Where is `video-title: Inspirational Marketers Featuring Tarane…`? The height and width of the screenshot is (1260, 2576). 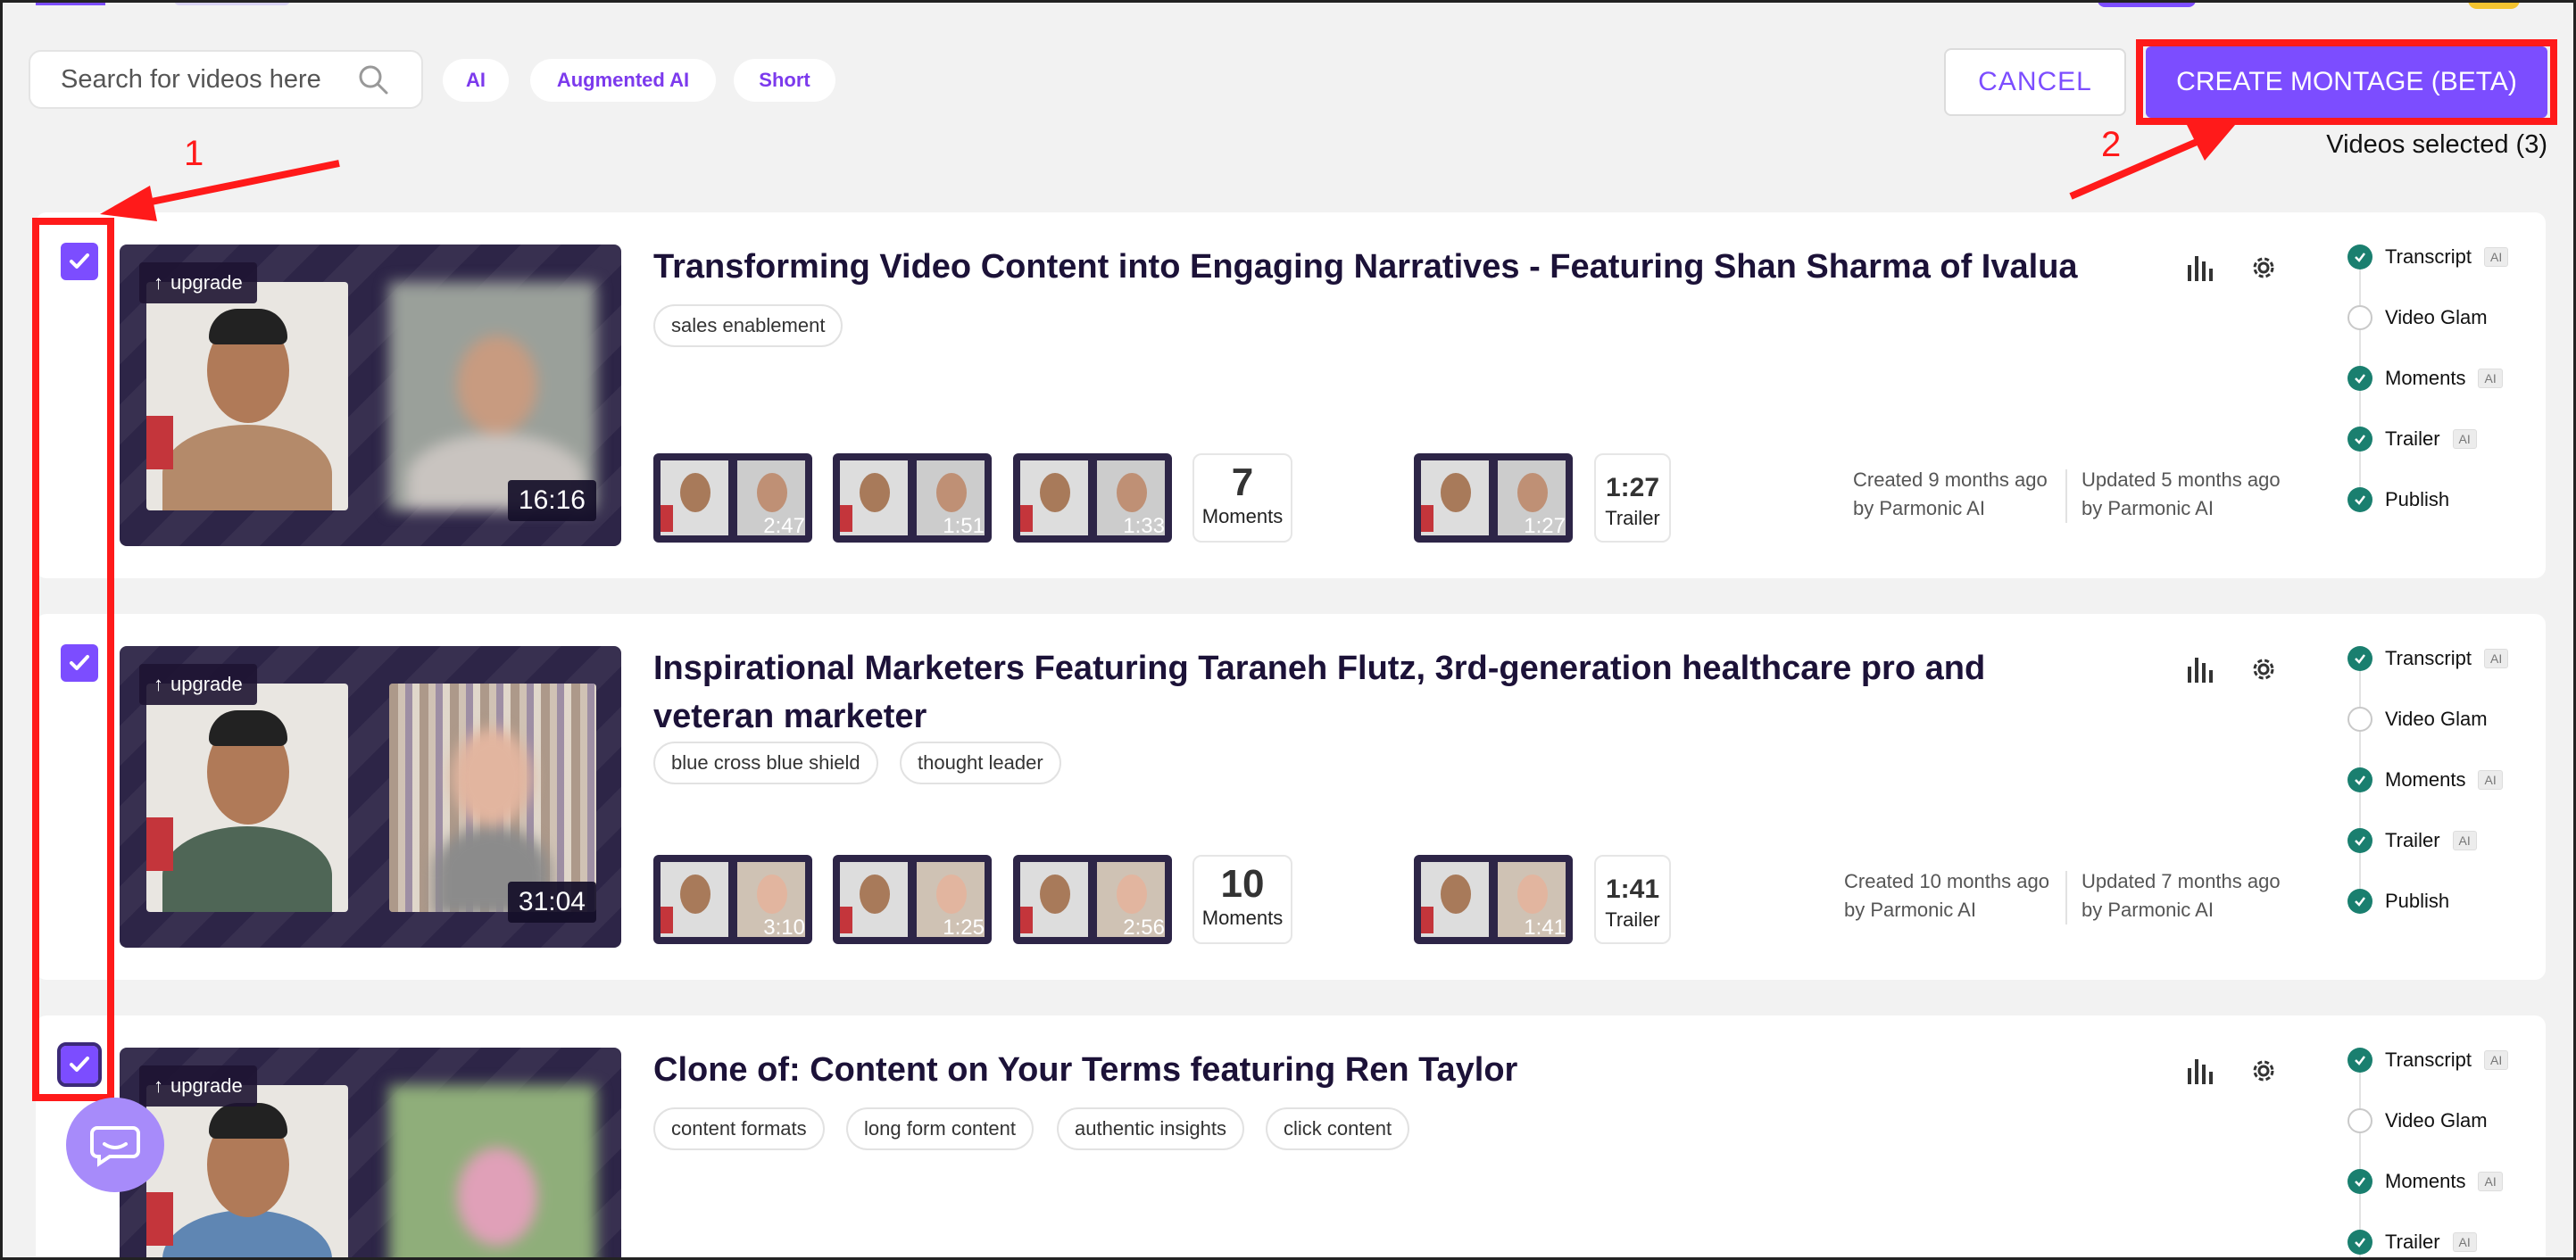 video-title: Inspirational Marketers Featuring Tarane… is located at coordinates (1368, 692).